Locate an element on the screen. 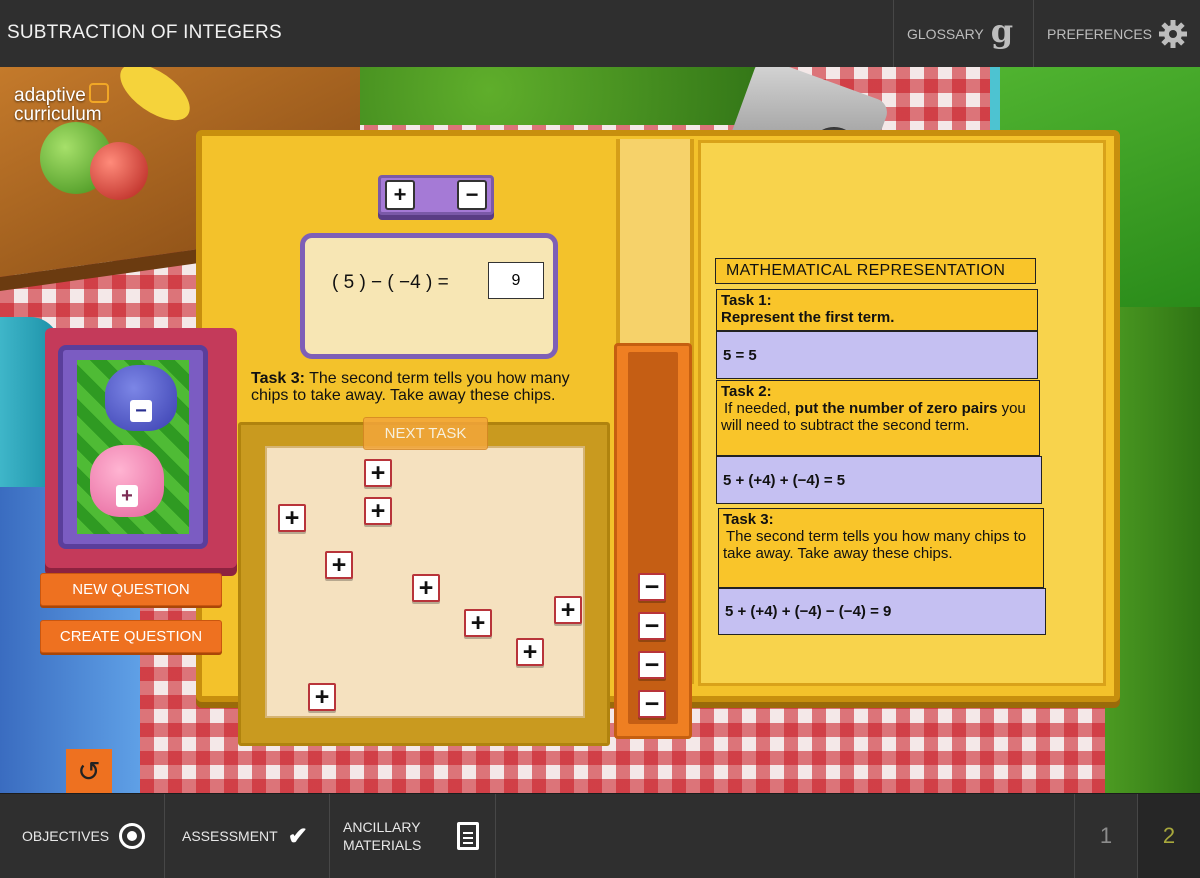 The height and width of the screenshot is (878, 1200). grass-decoration is located at coordinates (575, 96).